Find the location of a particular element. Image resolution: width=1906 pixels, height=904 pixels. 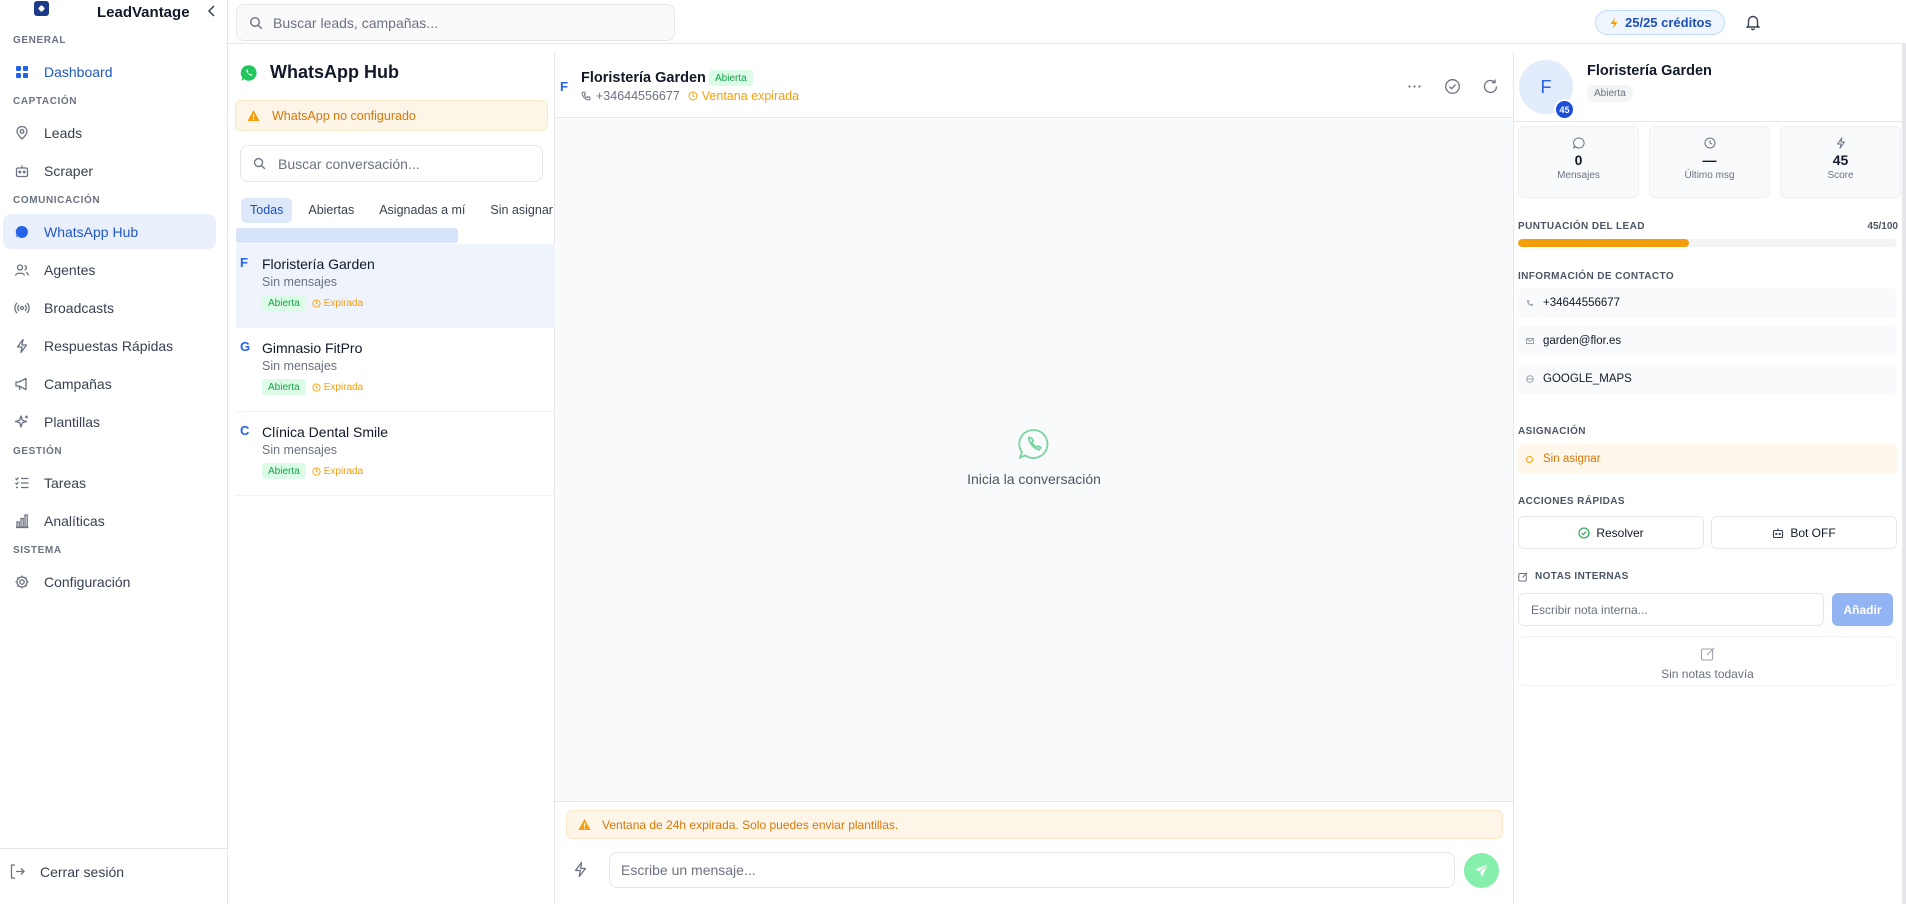

sidebar-item-label: Plantillas is located at coordinates (72, 421).